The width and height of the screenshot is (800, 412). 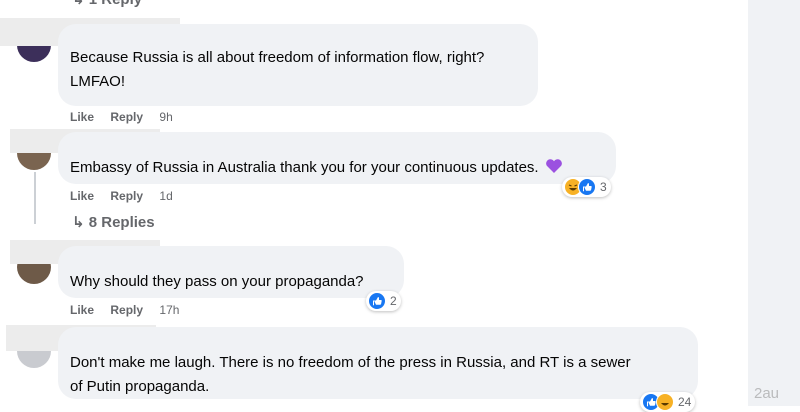 What do you see at coordinates (165, 117) in the screenshot?
I see `timestamp: 9h` at bounding box center [165, 117].